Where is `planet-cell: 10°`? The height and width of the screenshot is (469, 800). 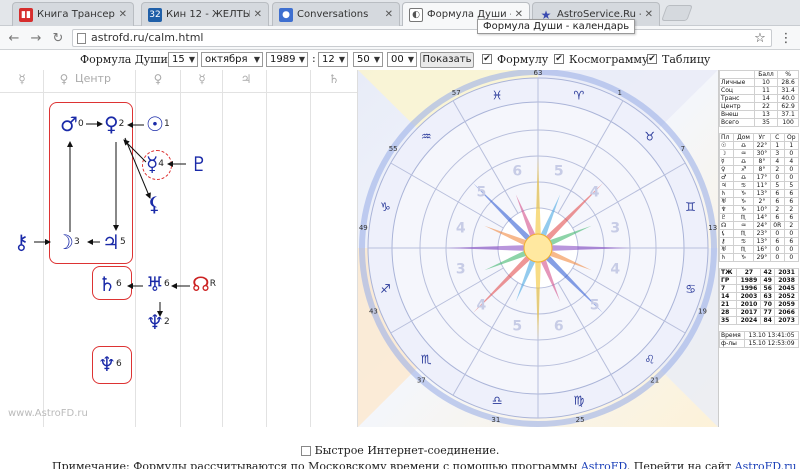
planet-cell: 10° is located at coordinates (761, 209).